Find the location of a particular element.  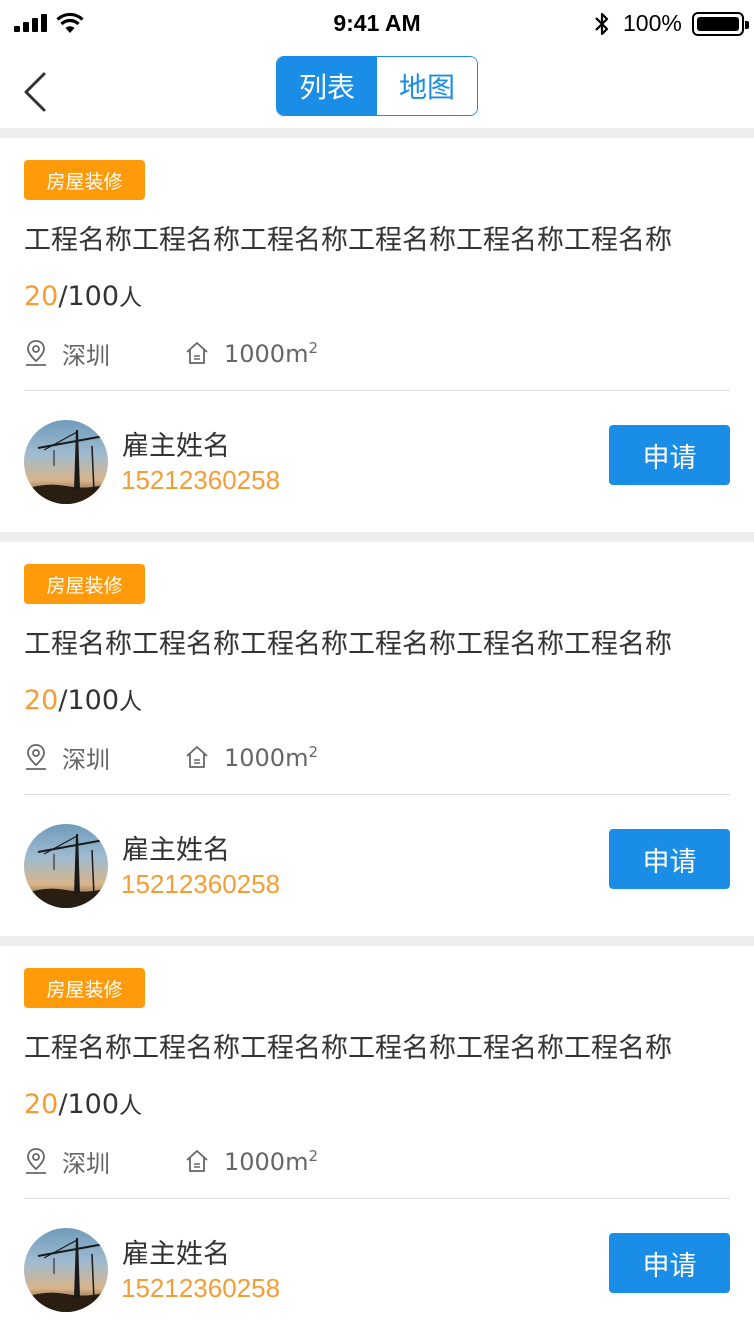

chevron-left-icon is located at coordinates (35, 92).